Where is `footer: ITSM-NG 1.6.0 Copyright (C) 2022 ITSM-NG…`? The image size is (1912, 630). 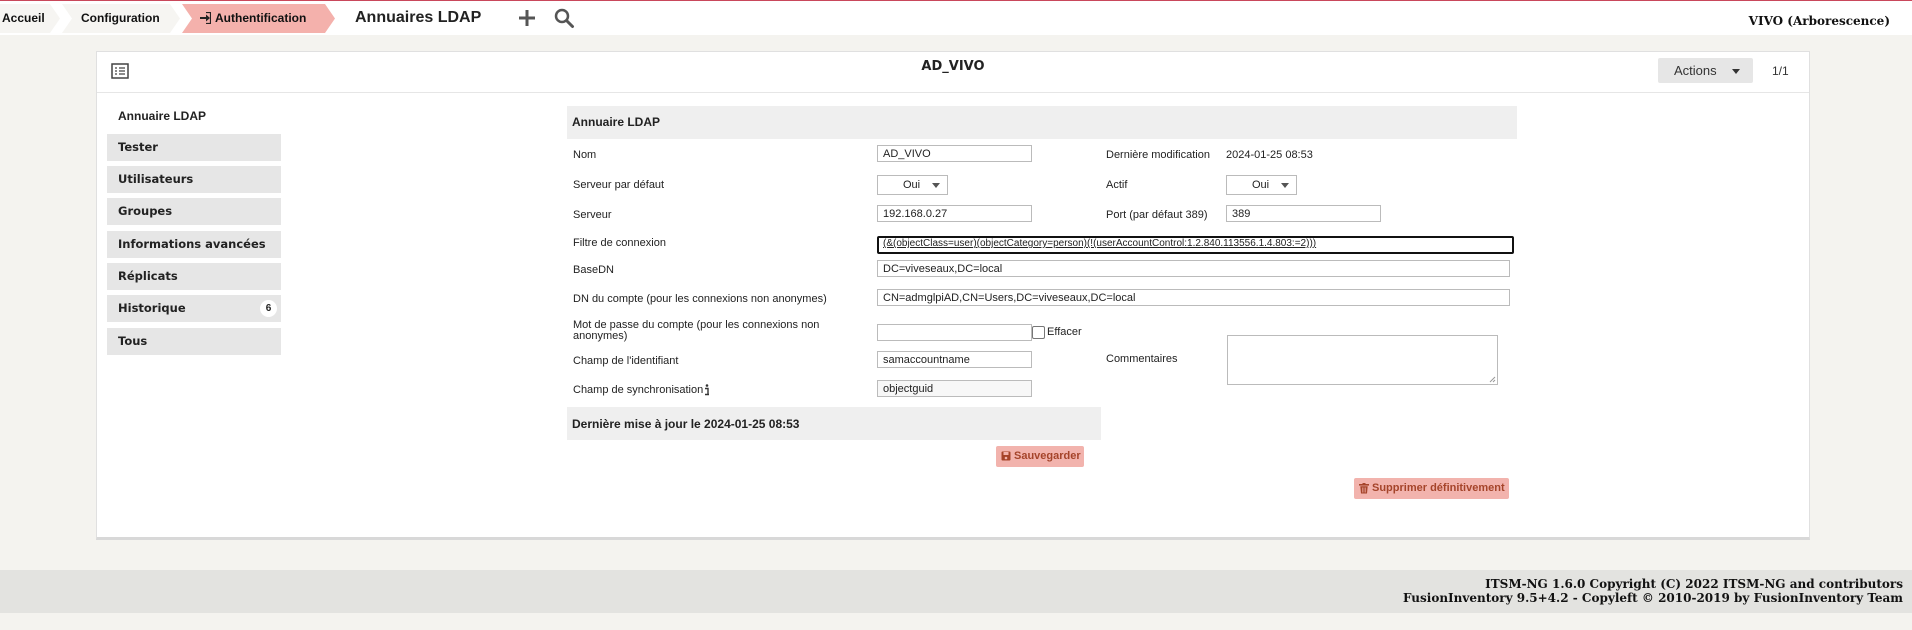
footer: ITSM-NG 1.6.0 Copyright (C) 2022 ITSM-NG… is located at coordinates (956, 591).